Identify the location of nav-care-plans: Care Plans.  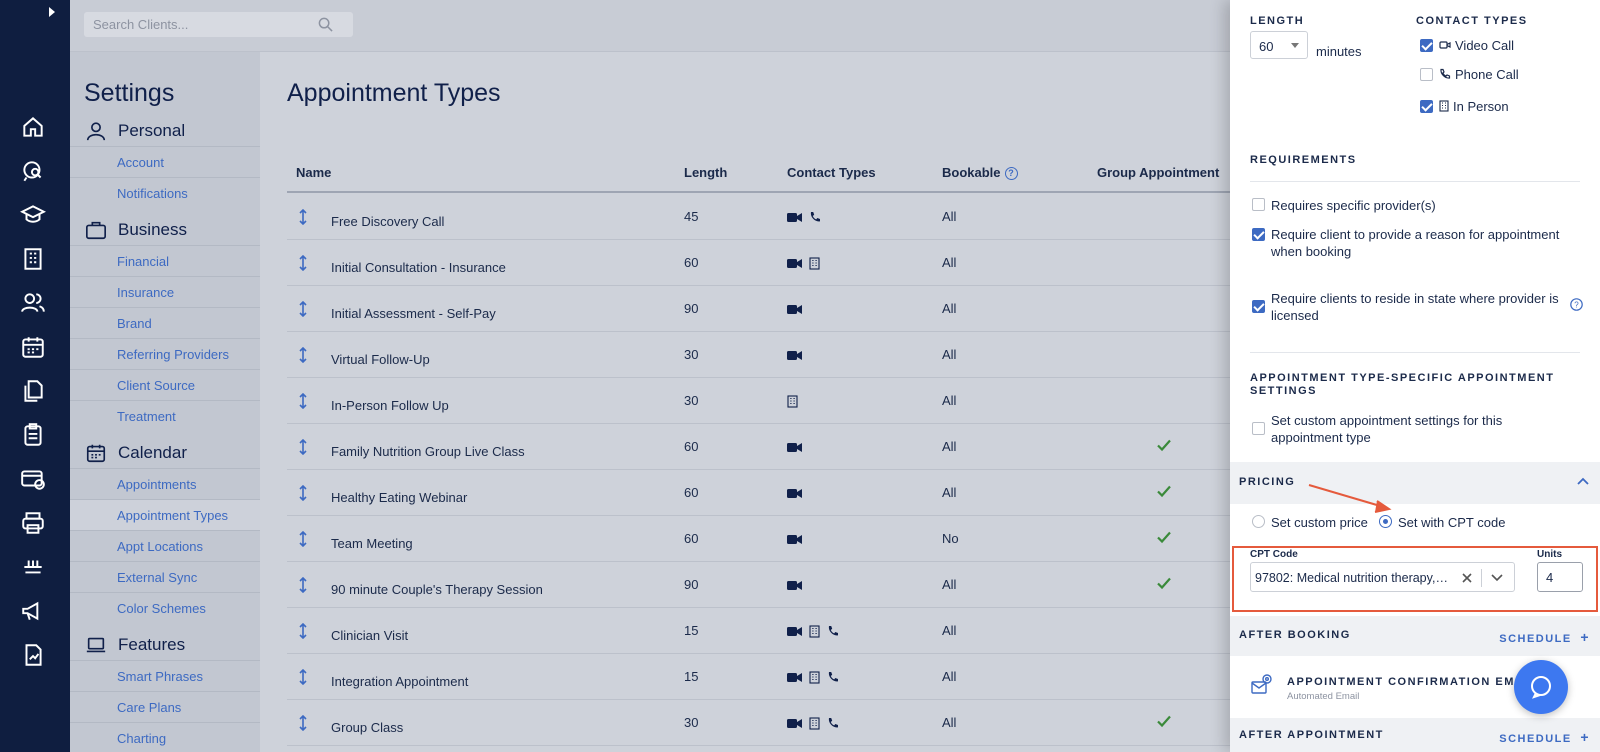
(165, 706).